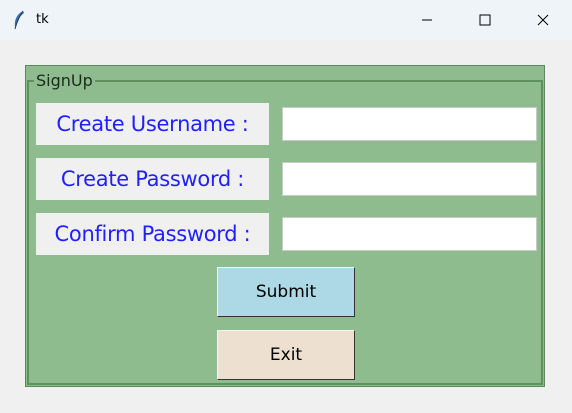  What do you see at coordinates (152, 179) in the screenshot?
I see `create-password-label: Create Password :` at bounding box center [152, 179].